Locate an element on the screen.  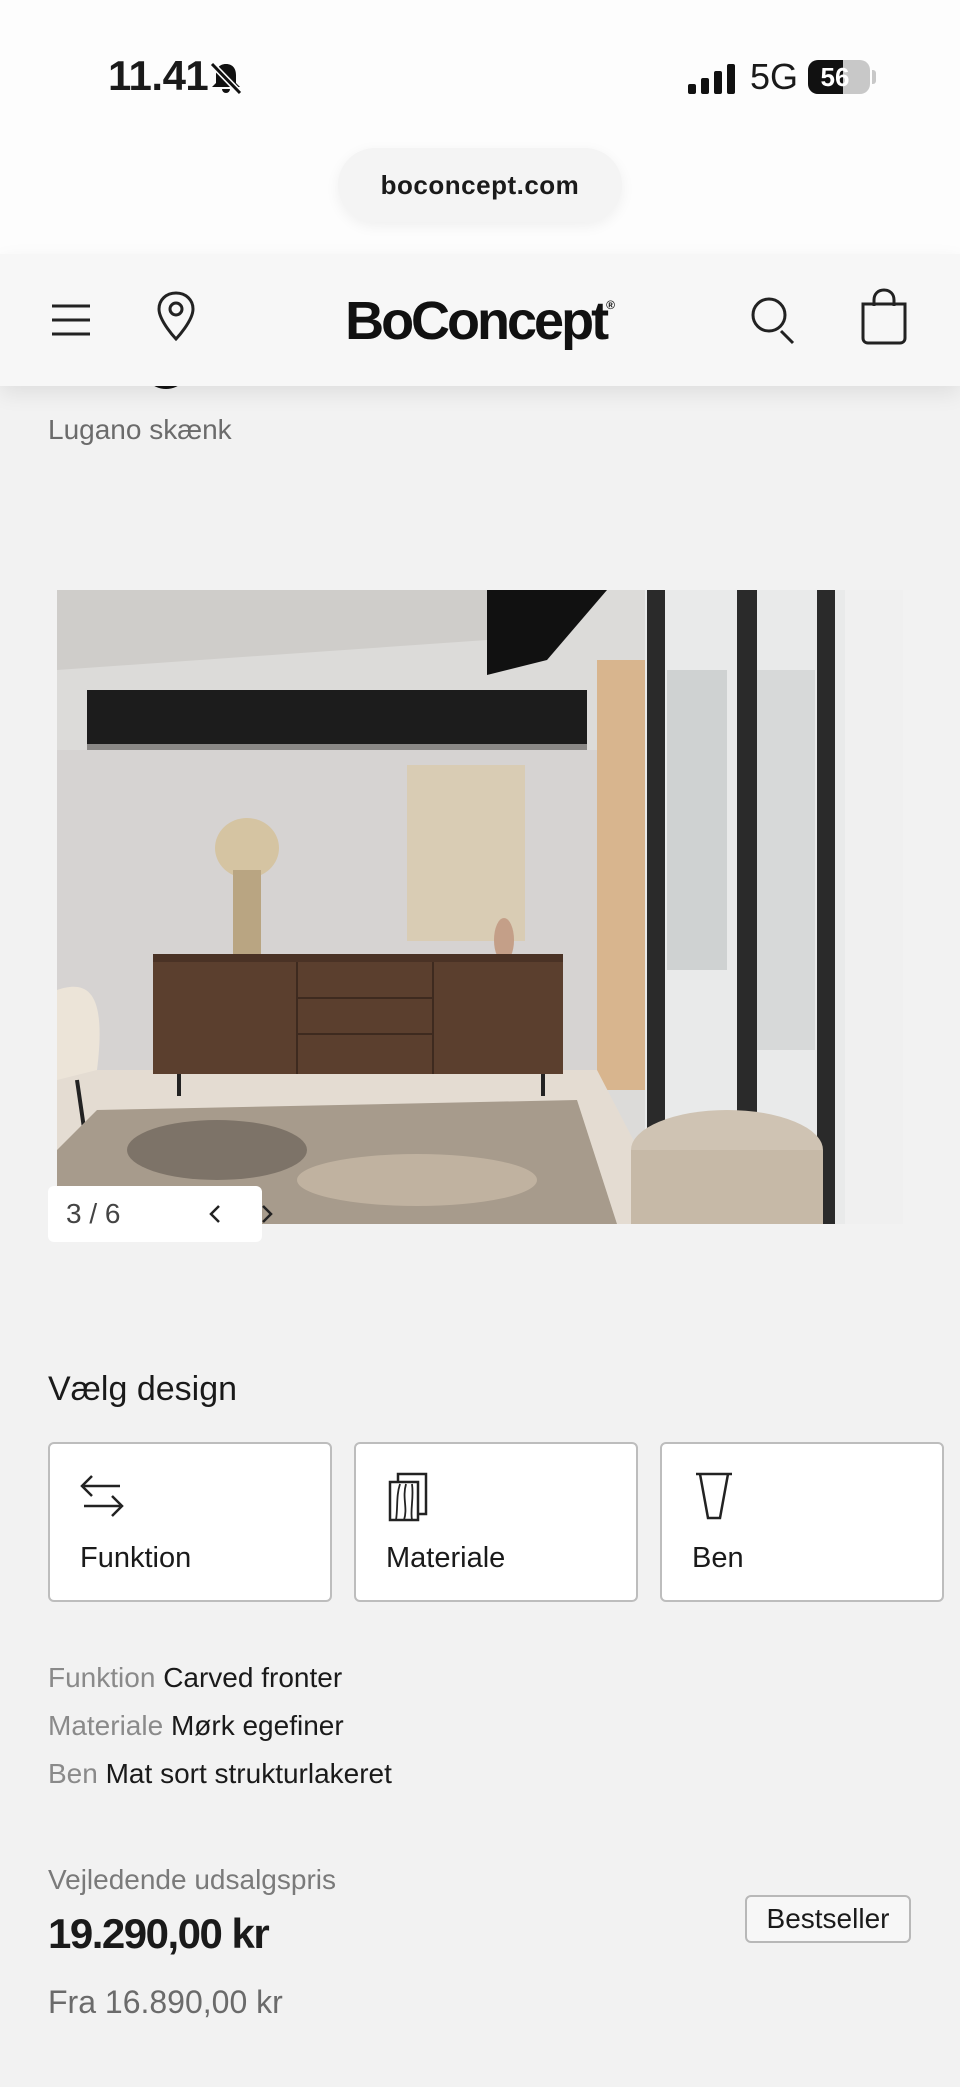
spec-value: Mørk egefiner is located at coordinates (257, 1725).